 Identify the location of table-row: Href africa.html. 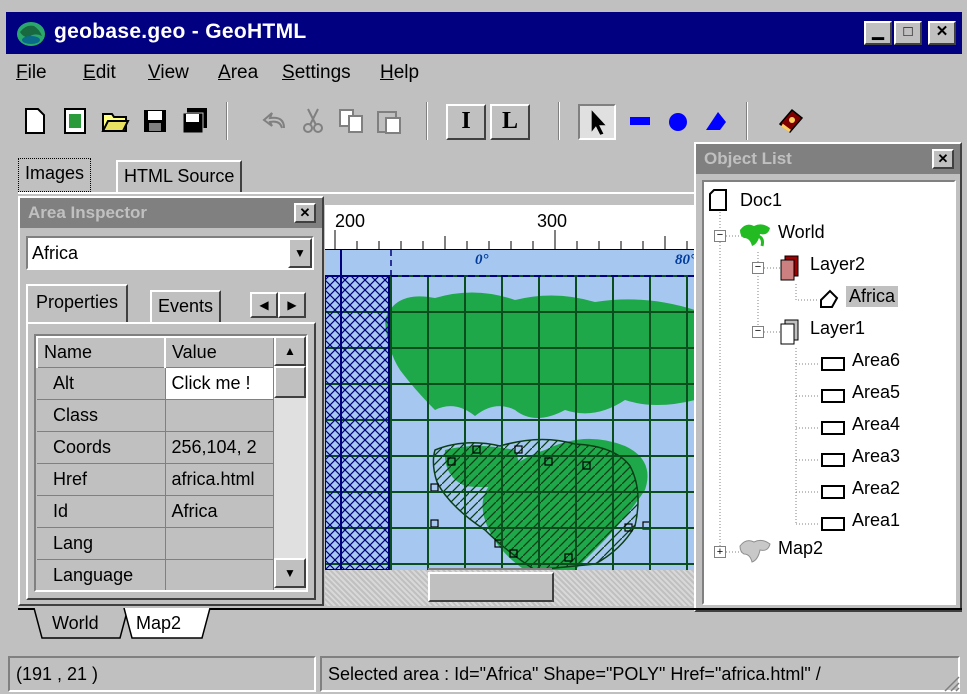
(155, 479).